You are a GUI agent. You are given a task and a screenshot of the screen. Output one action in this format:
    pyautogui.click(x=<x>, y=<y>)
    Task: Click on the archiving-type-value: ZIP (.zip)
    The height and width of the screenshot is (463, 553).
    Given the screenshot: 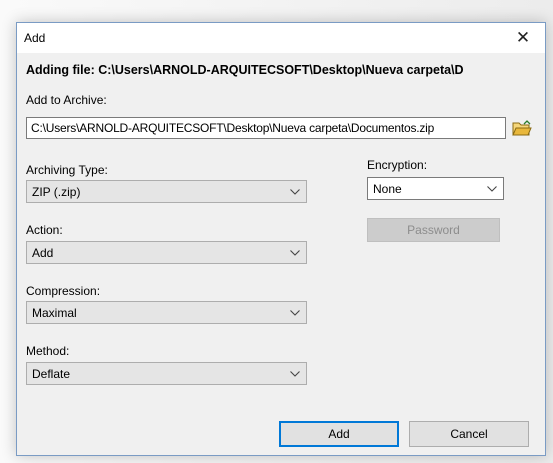 What is the action you would take?
    pyautogui.click(x=56, y=192)
    